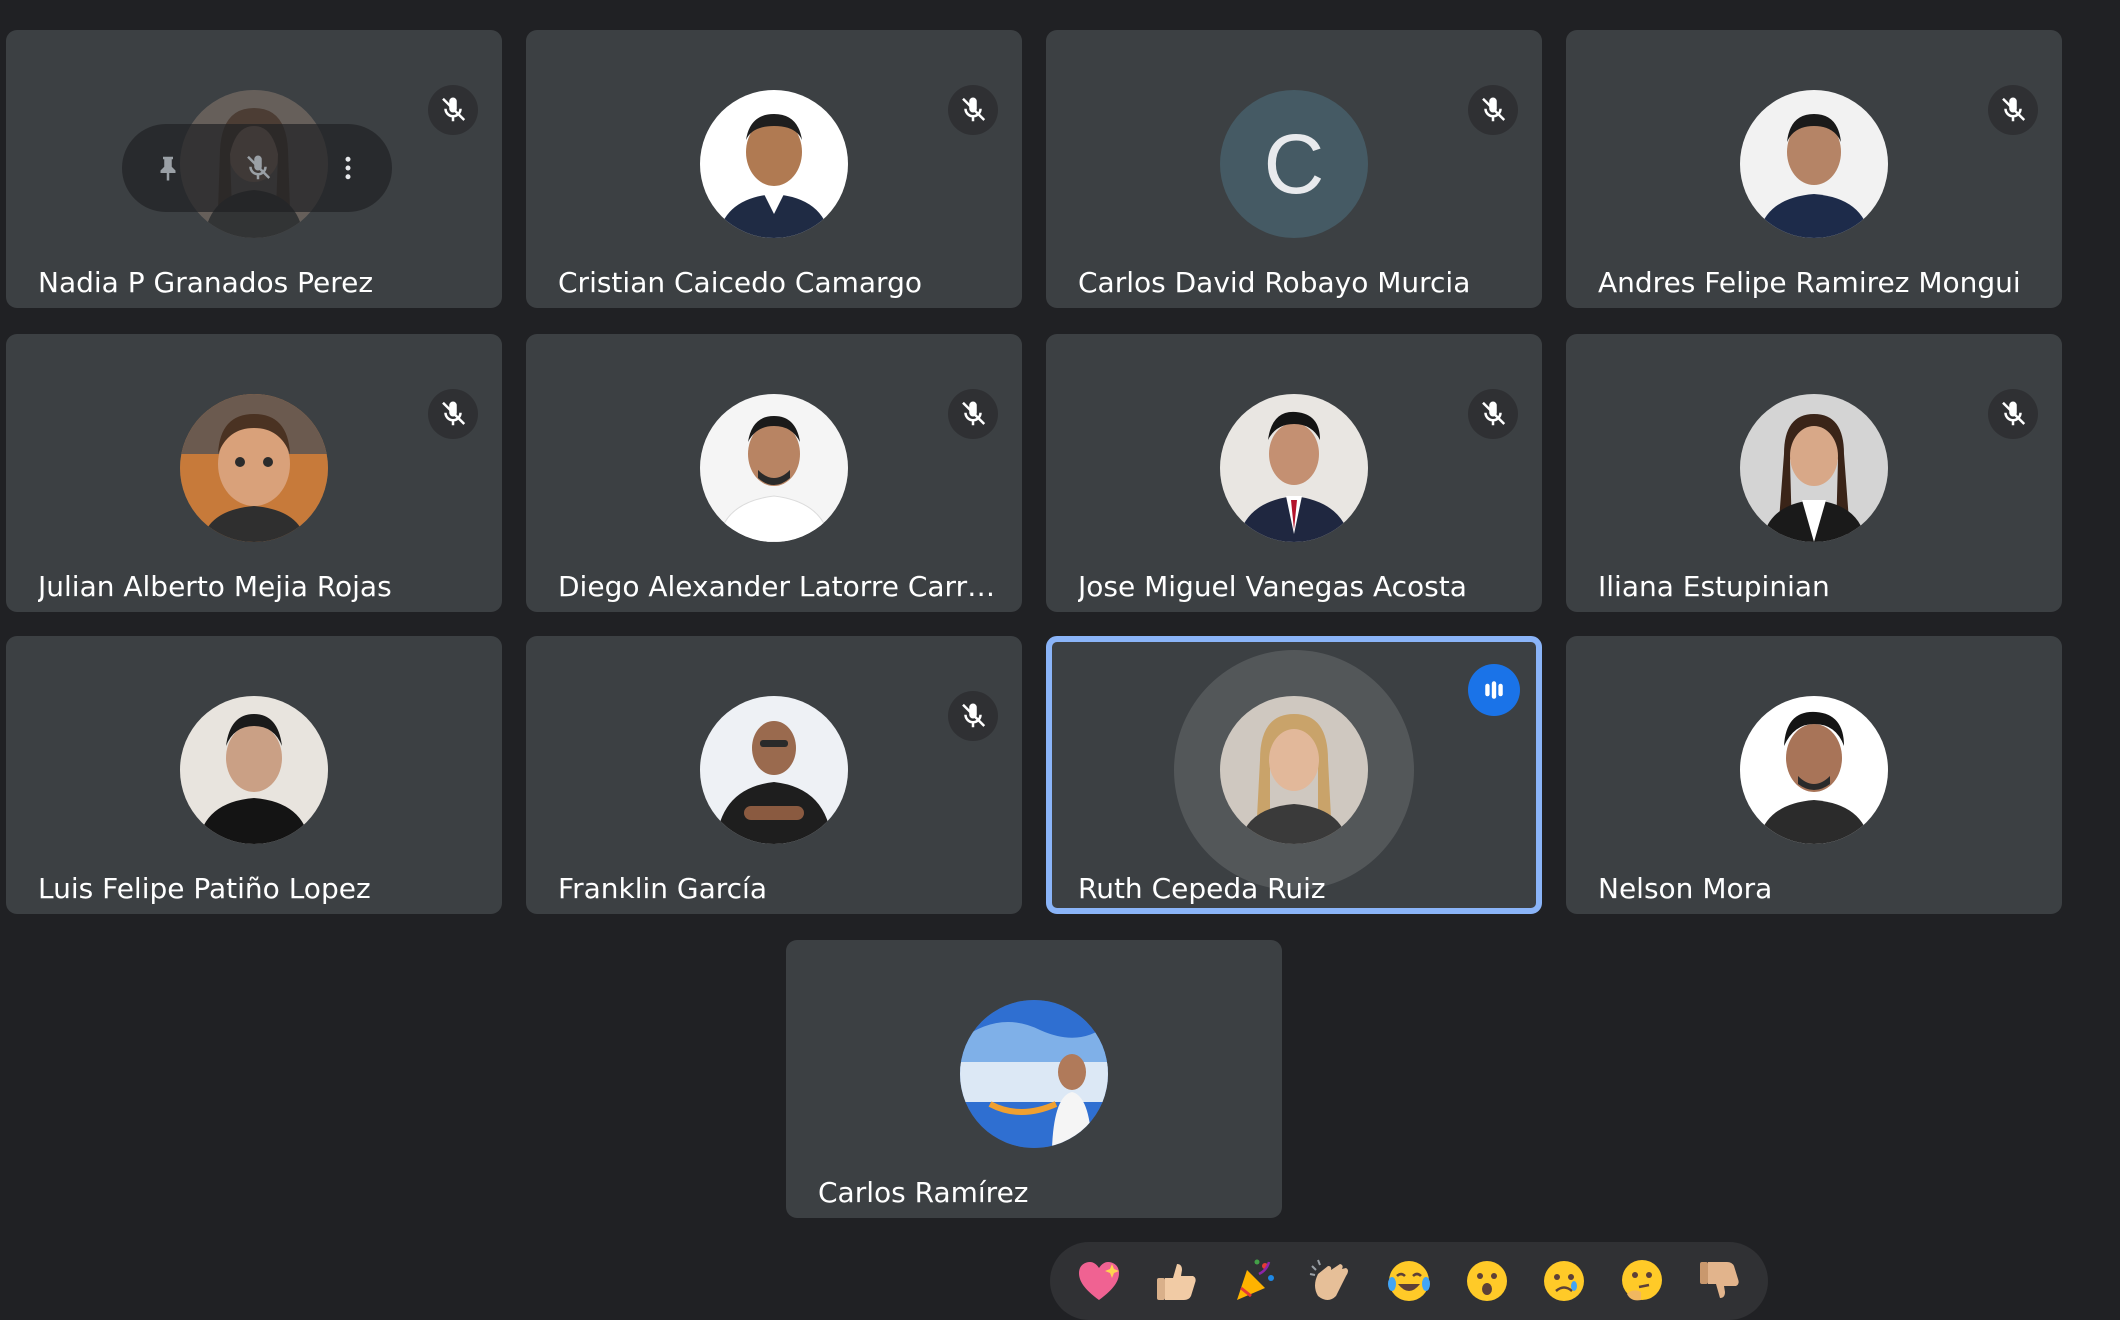 This screenshot has width=2120, height=1320. I want to click on surprised-face-icon, so click(1487, 1281).